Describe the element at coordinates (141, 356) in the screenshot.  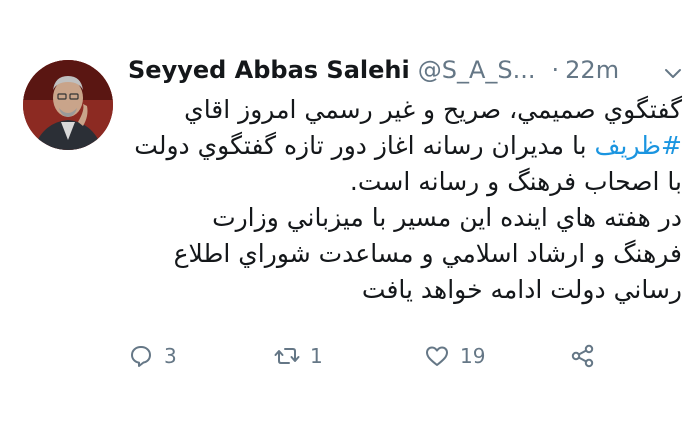
I see `reply-icon` at that location.